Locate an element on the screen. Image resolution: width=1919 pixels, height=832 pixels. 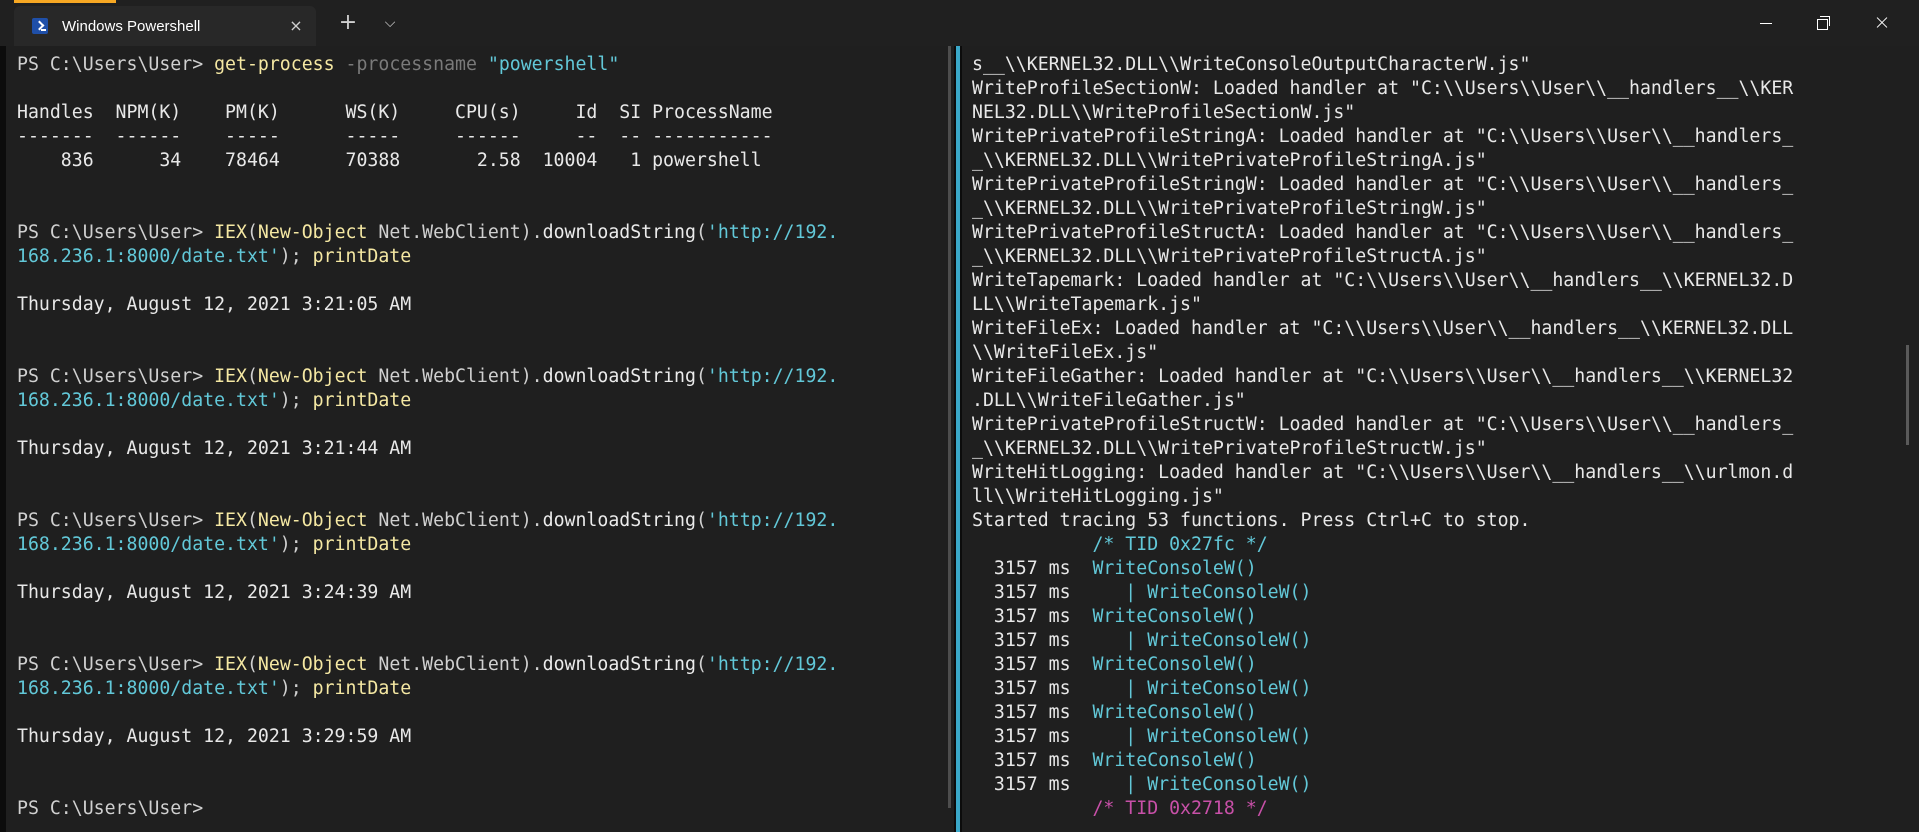
left-pane-scrollbar is located at coordinates (949, 427).